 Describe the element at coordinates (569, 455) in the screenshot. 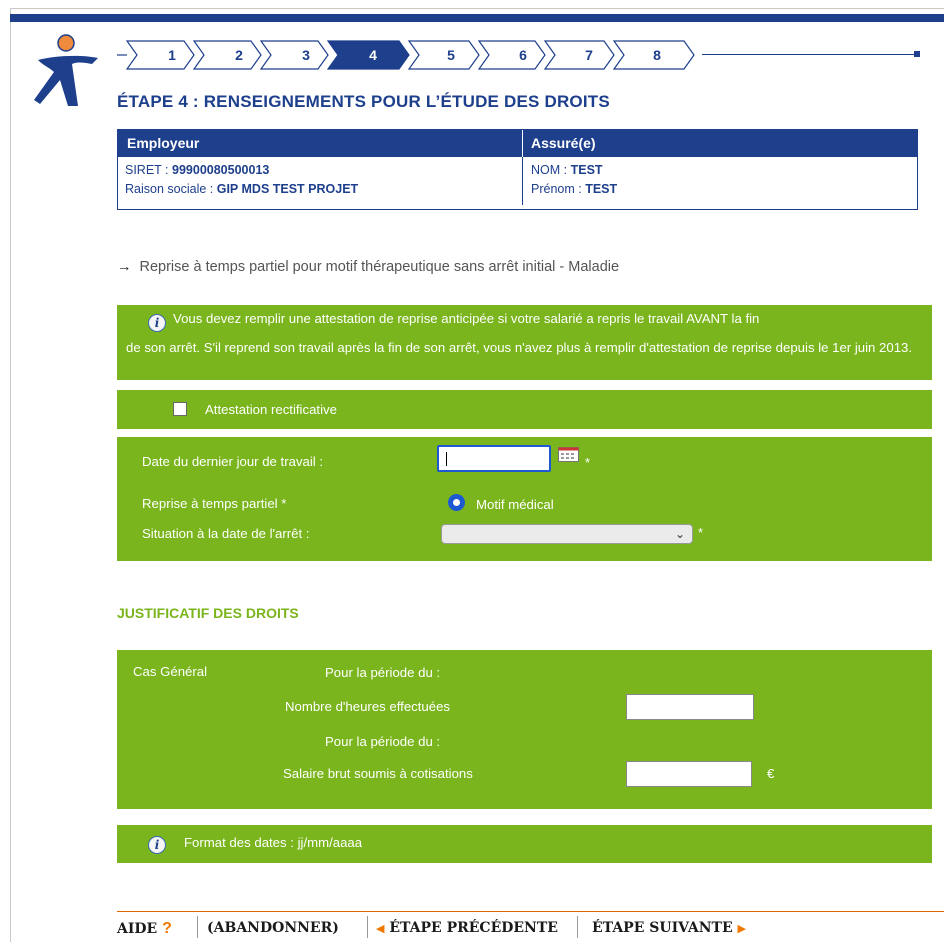

I see `calendar-icon` at that location.